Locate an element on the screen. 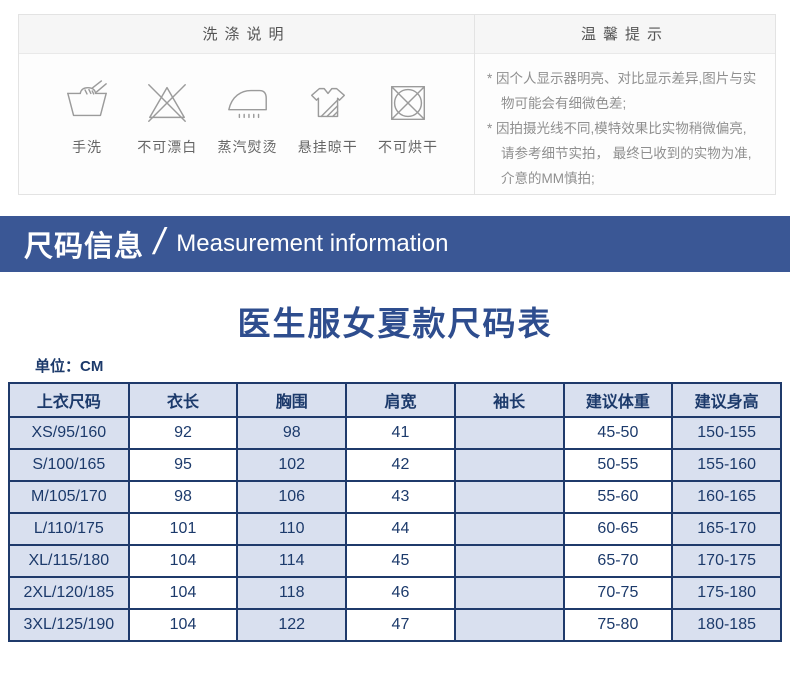  column-header: 袖长 is located at coordinates (509, 400).